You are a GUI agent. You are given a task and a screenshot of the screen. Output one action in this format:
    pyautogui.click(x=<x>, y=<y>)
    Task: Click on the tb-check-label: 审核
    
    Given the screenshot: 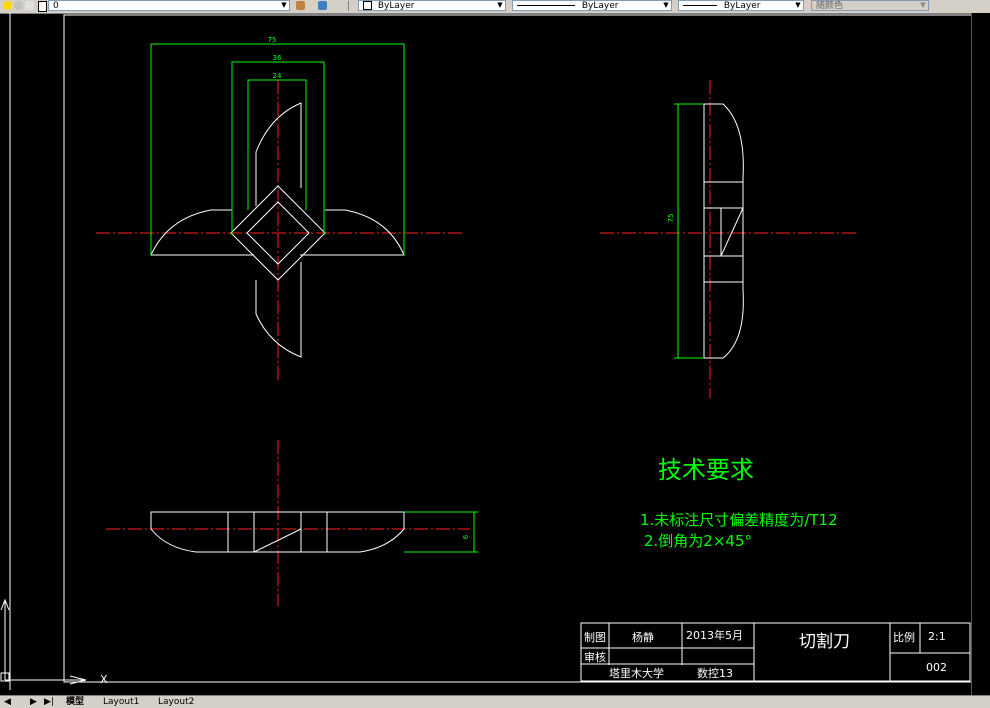 What is the action you would take?
    pyautogui.click(x=595, y=657)
    